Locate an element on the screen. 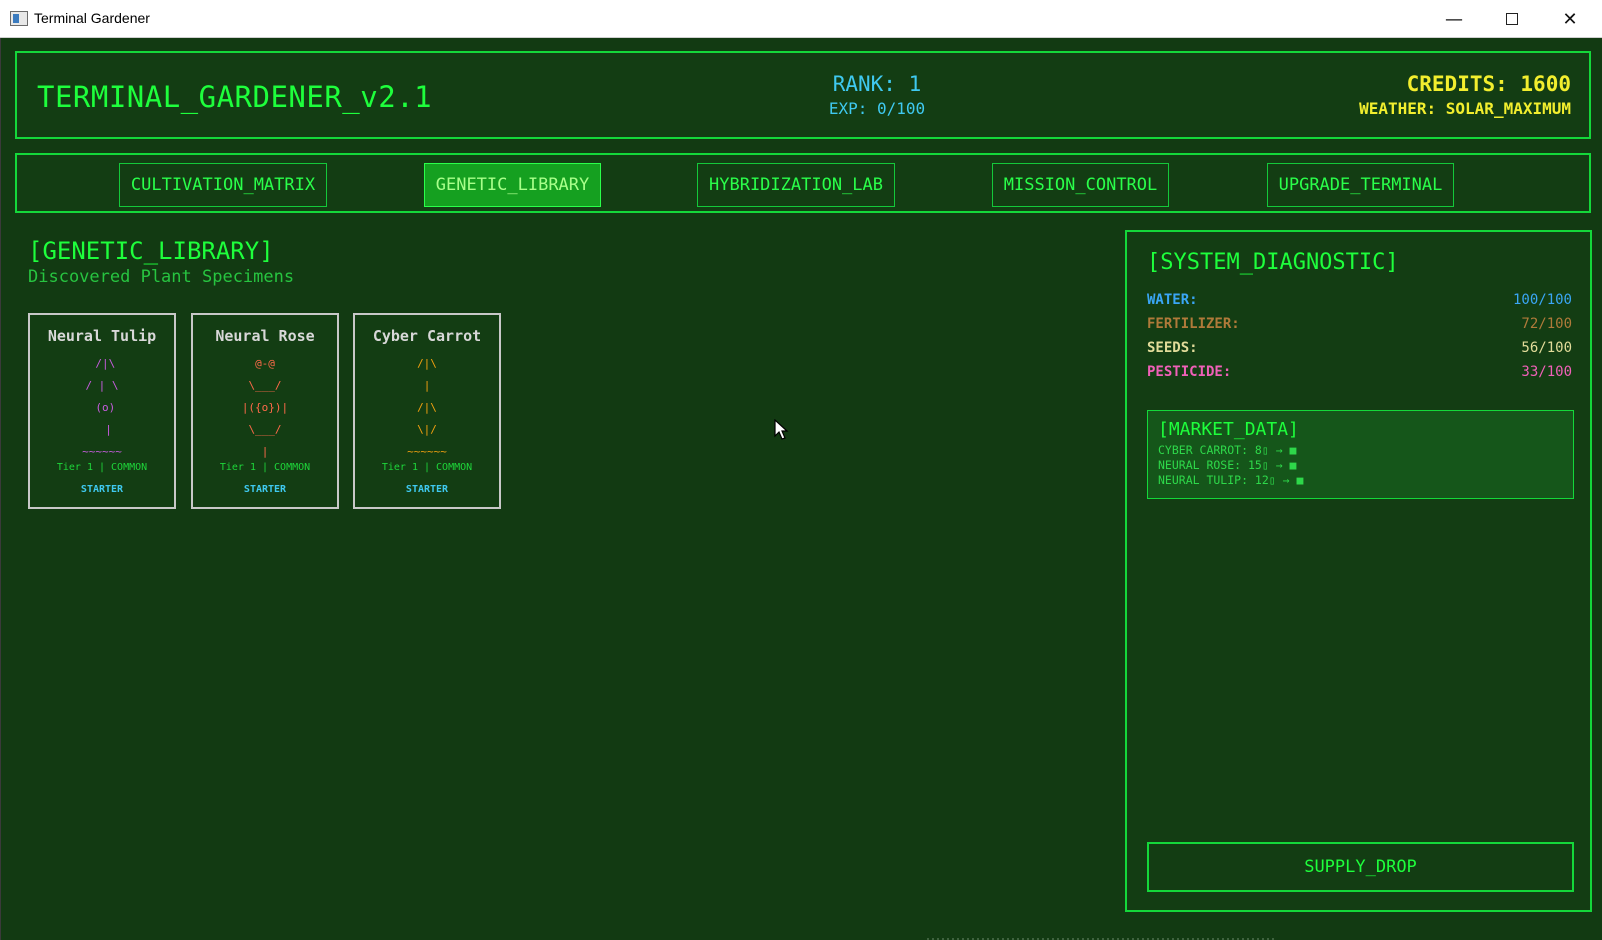  market-line-neural-tulip: NEURAL TULIP: 12▯ → ■ is located at coordinates (1231, 480).